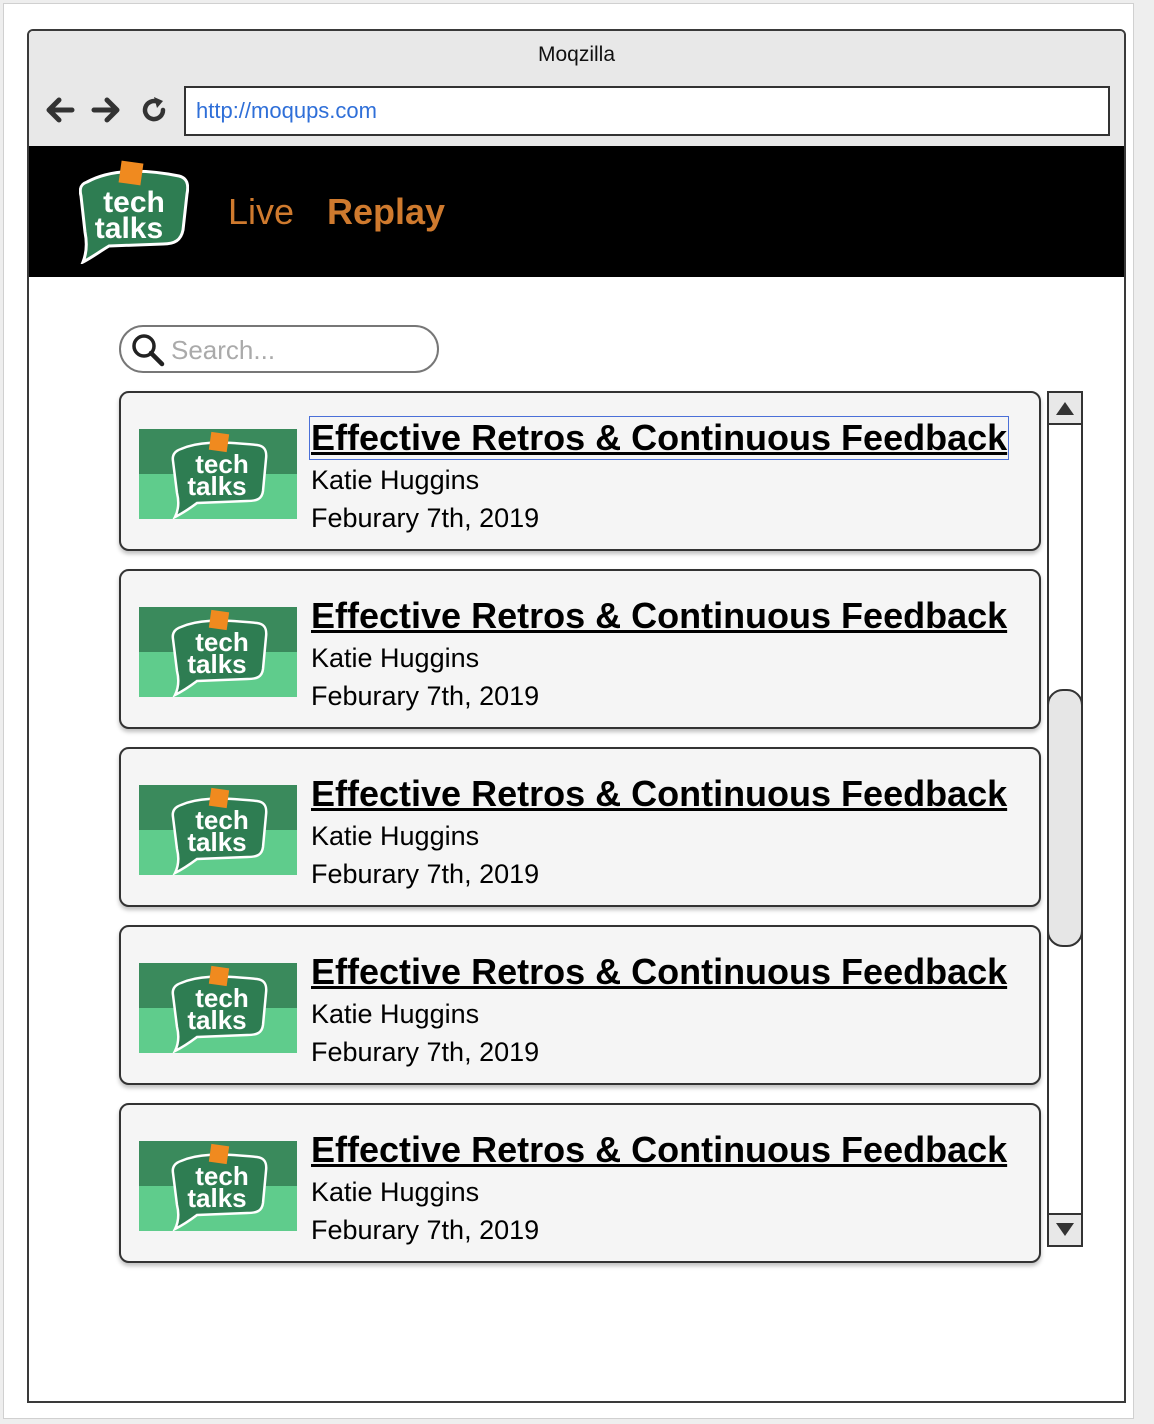  I want to click on reload-button, so click(154, 110).